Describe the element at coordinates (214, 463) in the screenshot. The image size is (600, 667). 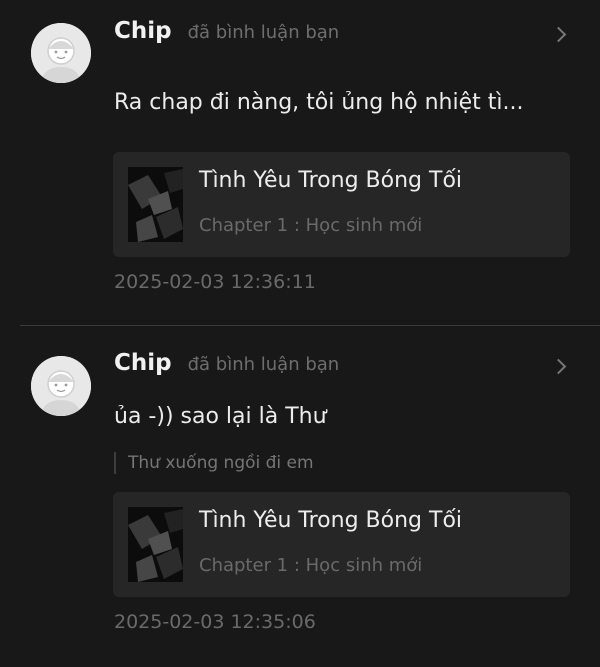
I see `quoted-reply: Thư xuống ngồi đi em` at that location.